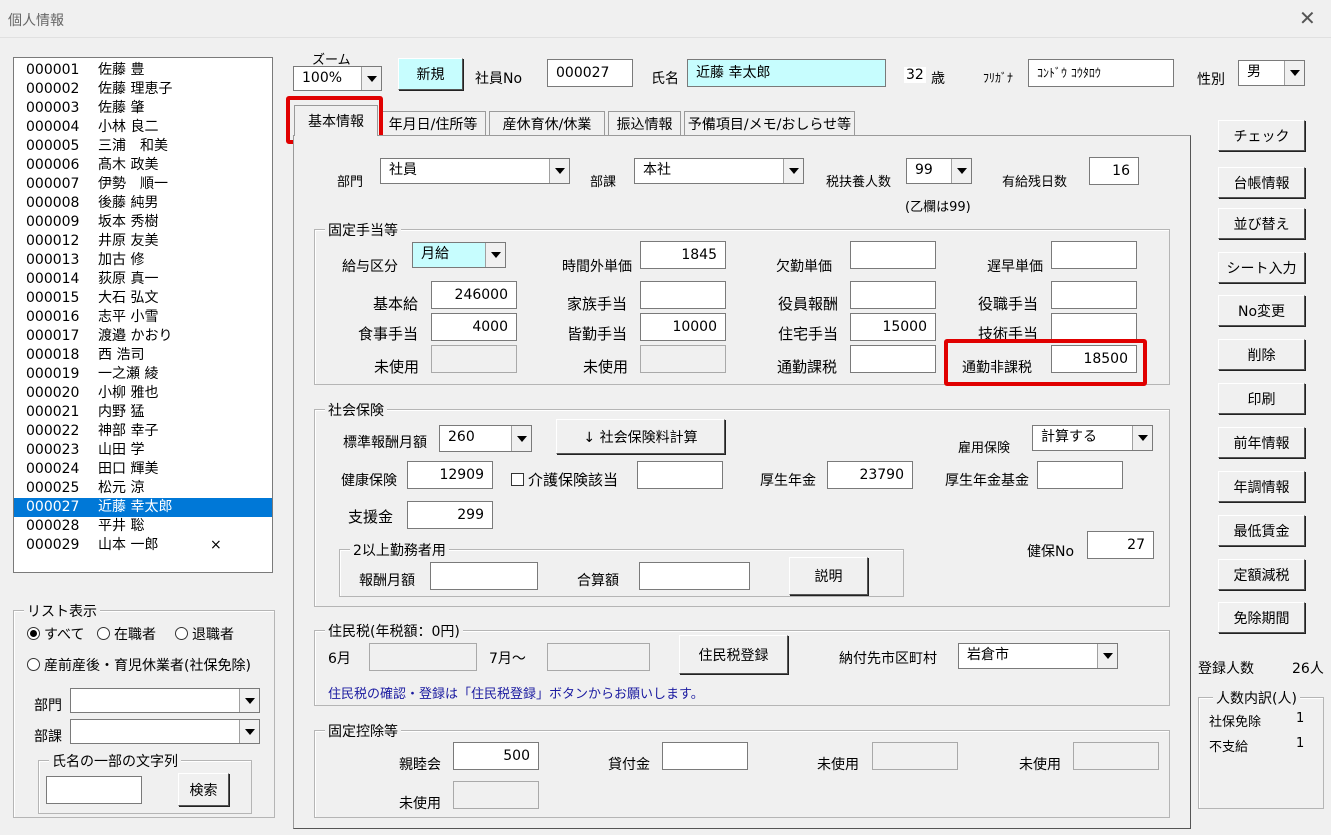 This screenshot has width=1331, height=835. Describe the element at coordinates (1307, 18) in the screenshot. I see `close-icon: ✕` at that location.